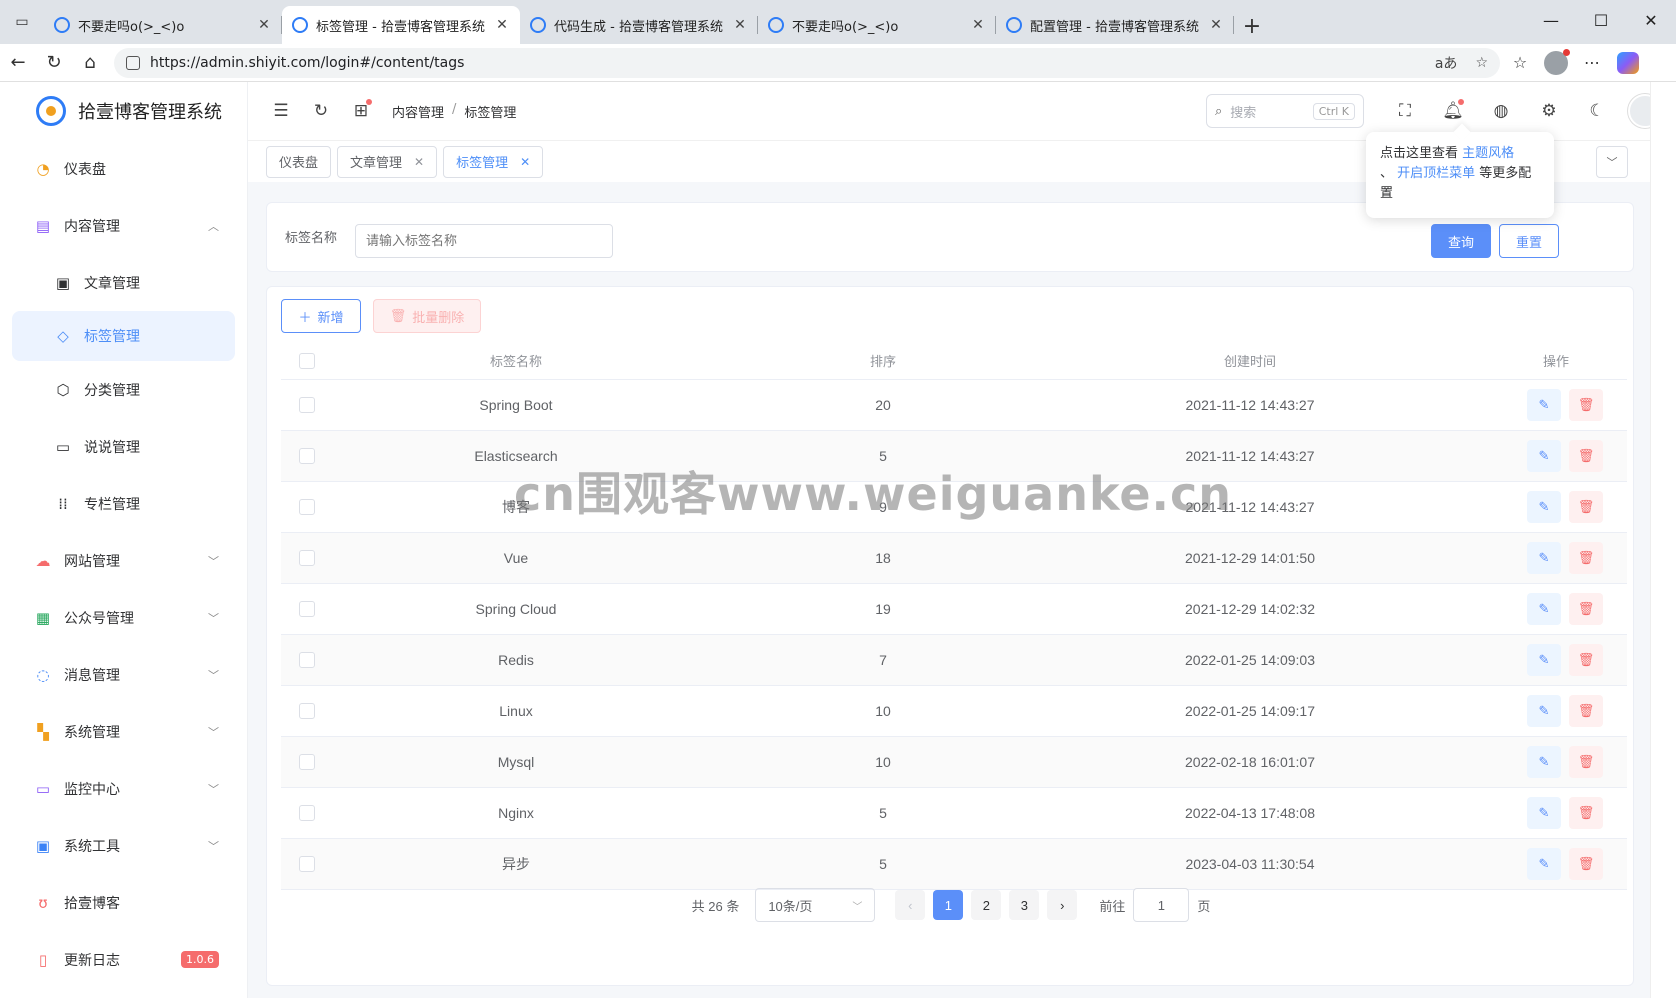 Image resolution: width=1676 pixels, height=998 pixels. Describe the element at coordinates (401, 25) in the screenshot. I see `browser-tab: 标签管理 - 拾壹博客管理系统 ✕` at that location.